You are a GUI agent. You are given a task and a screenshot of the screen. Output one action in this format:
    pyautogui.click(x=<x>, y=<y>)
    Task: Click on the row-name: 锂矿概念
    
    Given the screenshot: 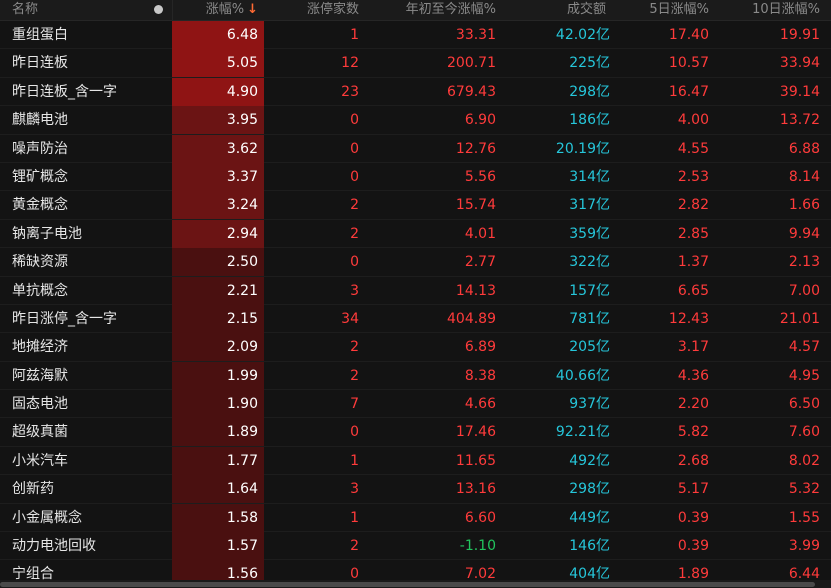 What is the action you would take?
    pyautogui.click(x=40, y=176)
    